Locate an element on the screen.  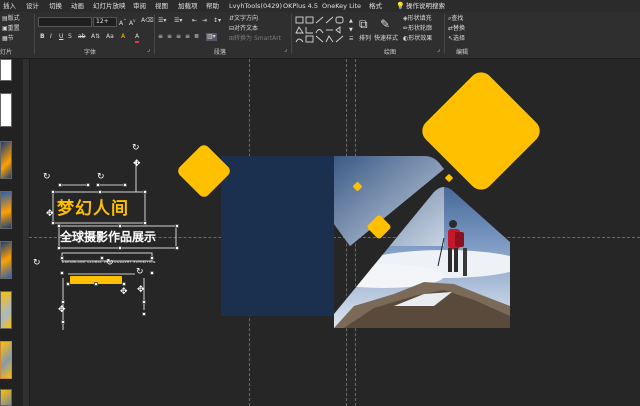
shapes-gallery is located at coordinates (322, 30).